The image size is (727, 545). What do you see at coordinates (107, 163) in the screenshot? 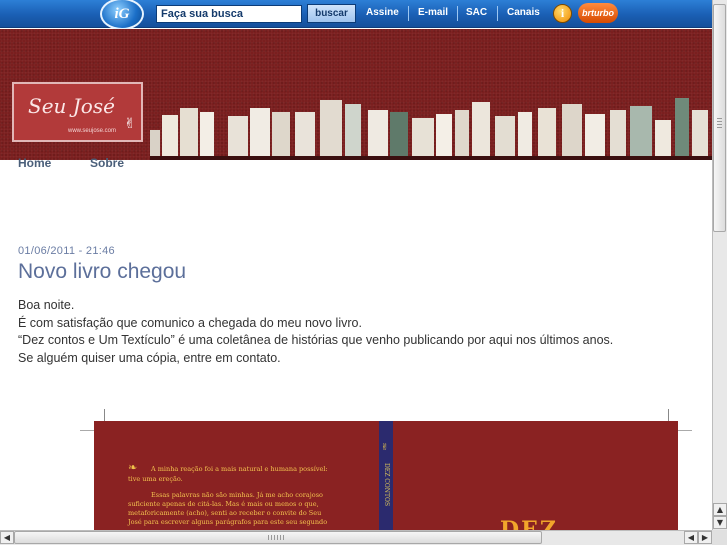
I see `nav-sobre: Sobre` at bounding box center [107, 163].